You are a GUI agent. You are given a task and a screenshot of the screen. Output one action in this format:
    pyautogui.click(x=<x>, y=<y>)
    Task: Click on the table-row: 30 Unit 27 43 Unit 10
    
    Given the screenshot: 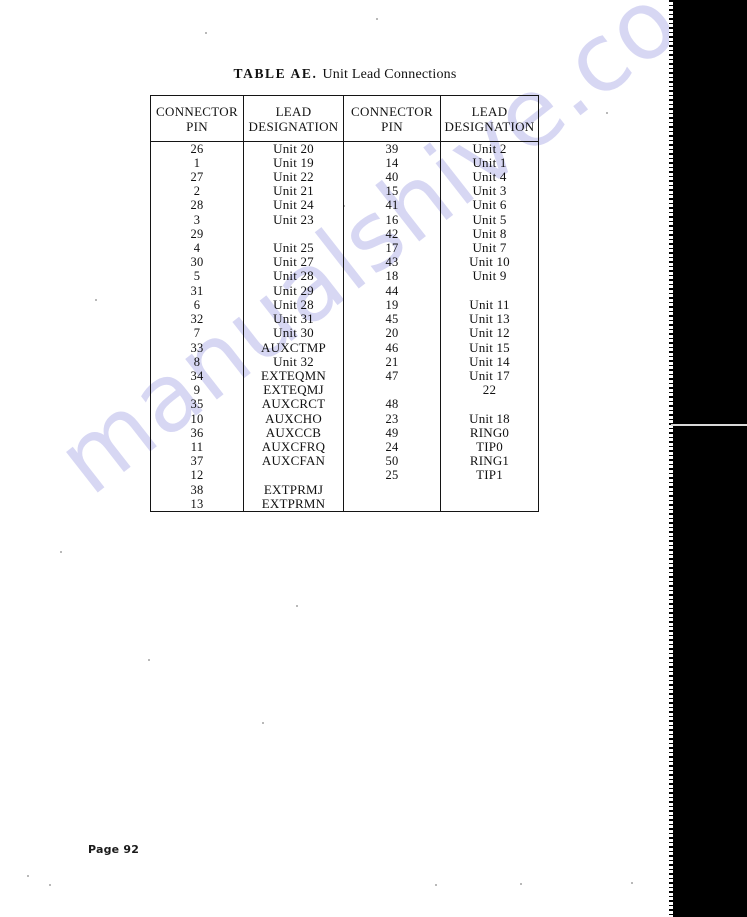 What is the action you would take?
    pyautogui.click(x=344, y=262)
    